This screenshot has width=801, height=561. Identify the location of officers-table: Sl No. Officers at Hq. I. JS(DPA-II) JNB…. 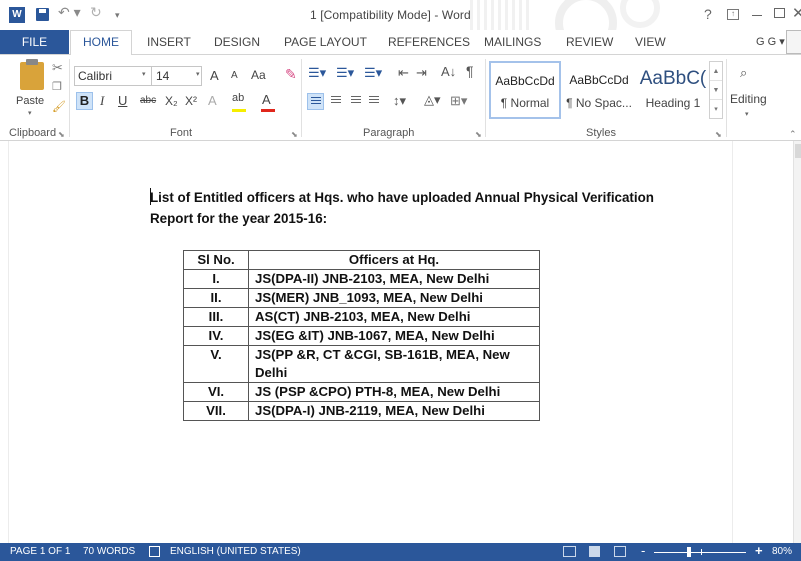
(361, 335).